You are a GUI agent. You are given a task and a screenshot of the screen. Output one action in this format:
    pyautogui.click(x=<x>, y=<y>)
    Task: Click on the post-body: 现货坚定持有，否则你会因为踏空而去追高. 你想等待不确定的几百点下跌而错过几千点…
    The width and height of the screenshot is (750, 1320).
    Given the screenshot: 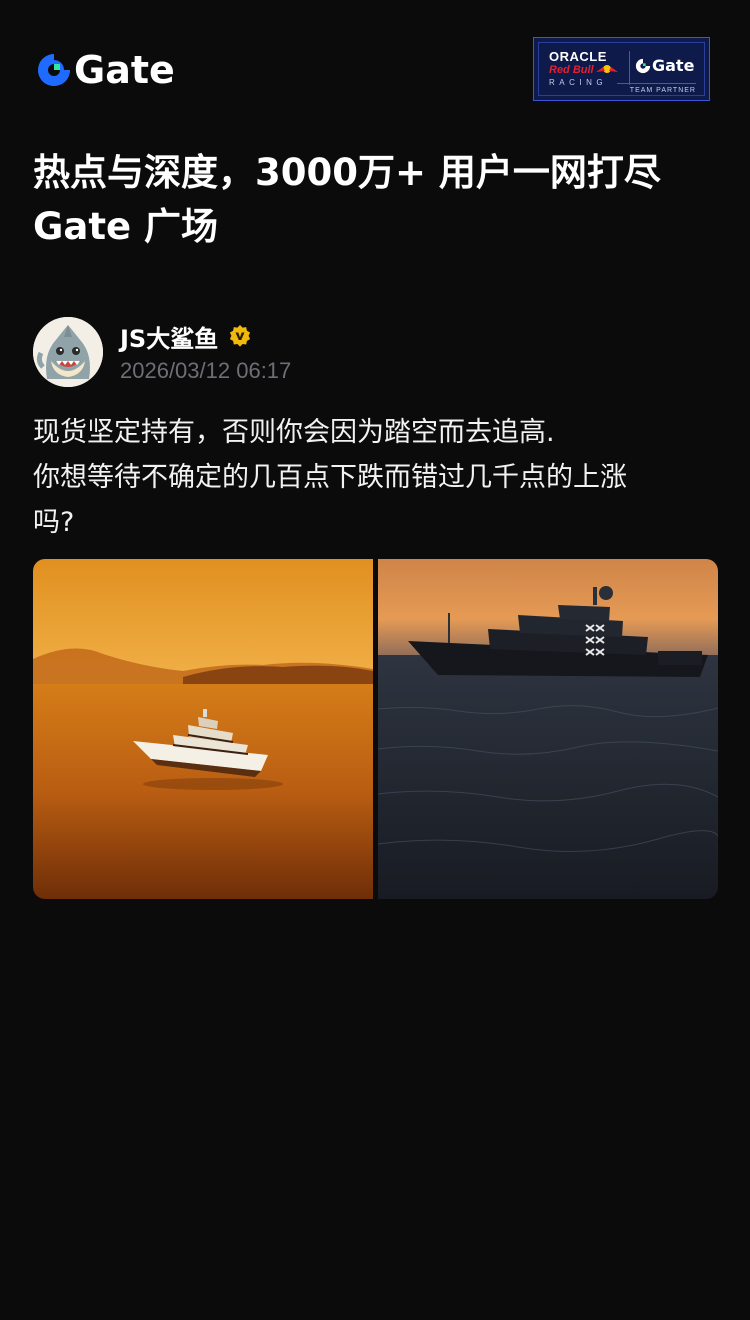 What is the action you would take?
    pyautogui.click(x=378, y=477)
    